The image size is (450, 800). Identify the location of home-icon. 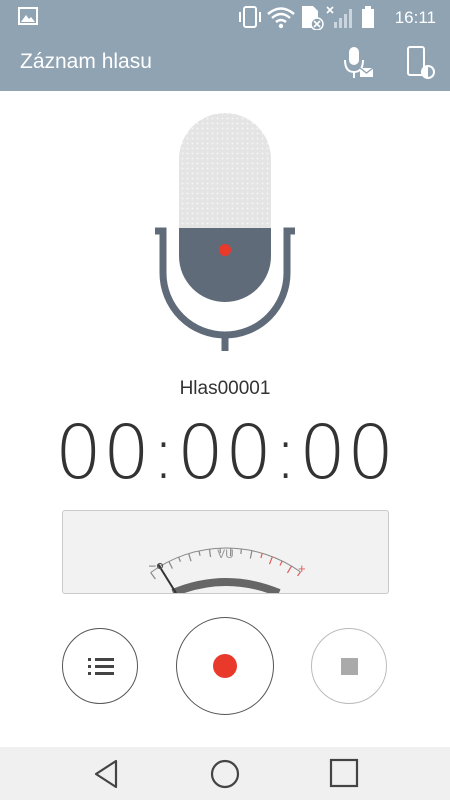
(225, 774).